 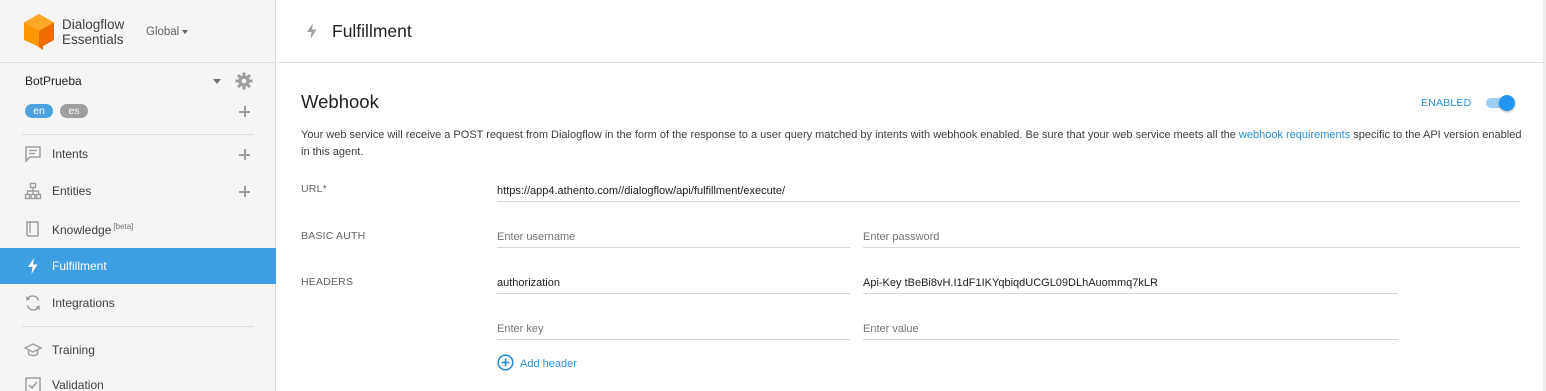 What do you see at coordinates (314, 189) in the screenshot?
I see `url-label: URL*` at bounding box center [314, 189].